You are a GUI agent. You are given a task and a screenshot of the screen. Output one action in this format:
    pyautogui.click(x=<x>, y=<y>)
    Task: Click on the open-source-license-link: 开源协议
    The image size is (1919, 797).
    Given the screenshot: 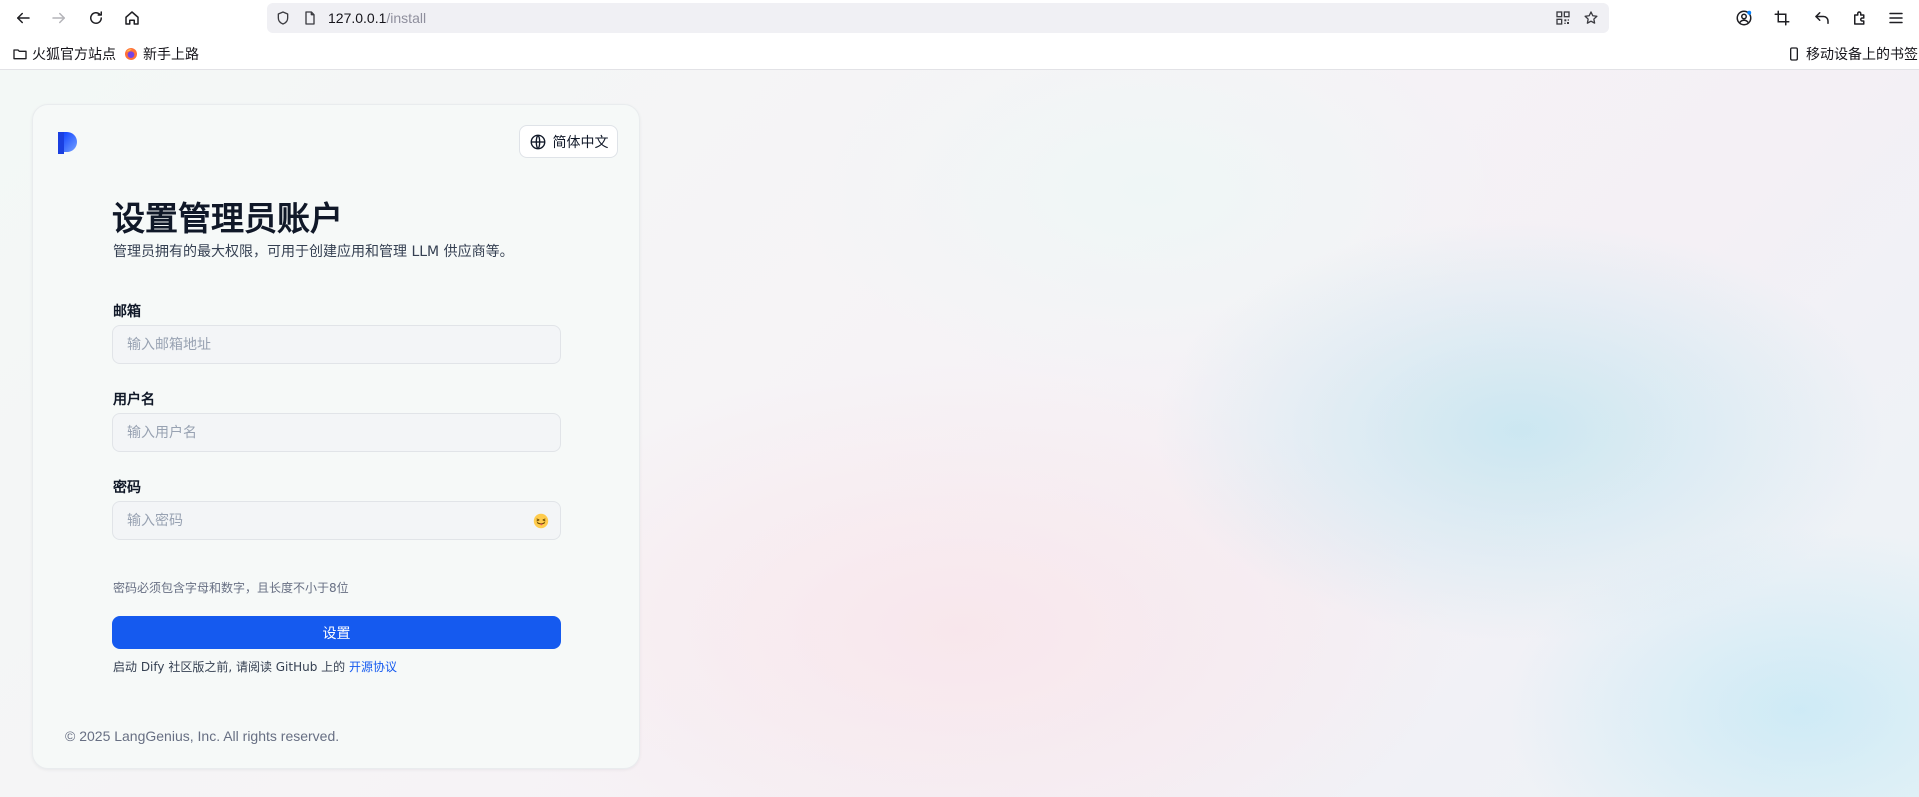 What is the action you would take?
    pyautogui.click(x=373, y=667)
    